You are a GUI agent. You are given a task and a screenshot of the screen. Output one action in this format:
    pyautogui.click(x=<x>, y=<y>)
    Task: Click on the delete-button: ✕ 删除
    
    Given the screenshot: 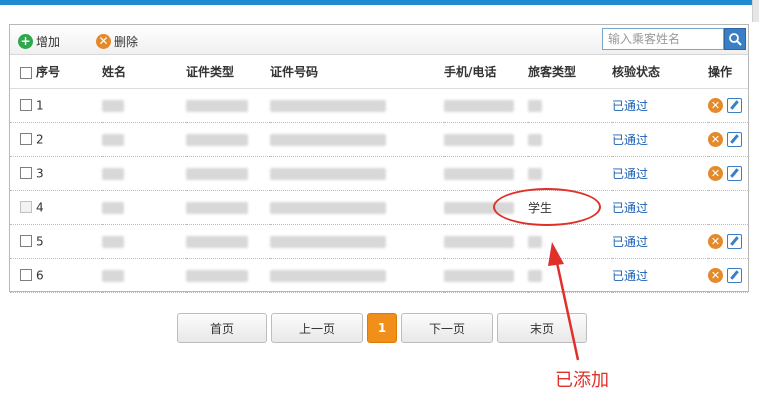 What is the action you would take?
    pyautogui.click(x=117, y=41)
    